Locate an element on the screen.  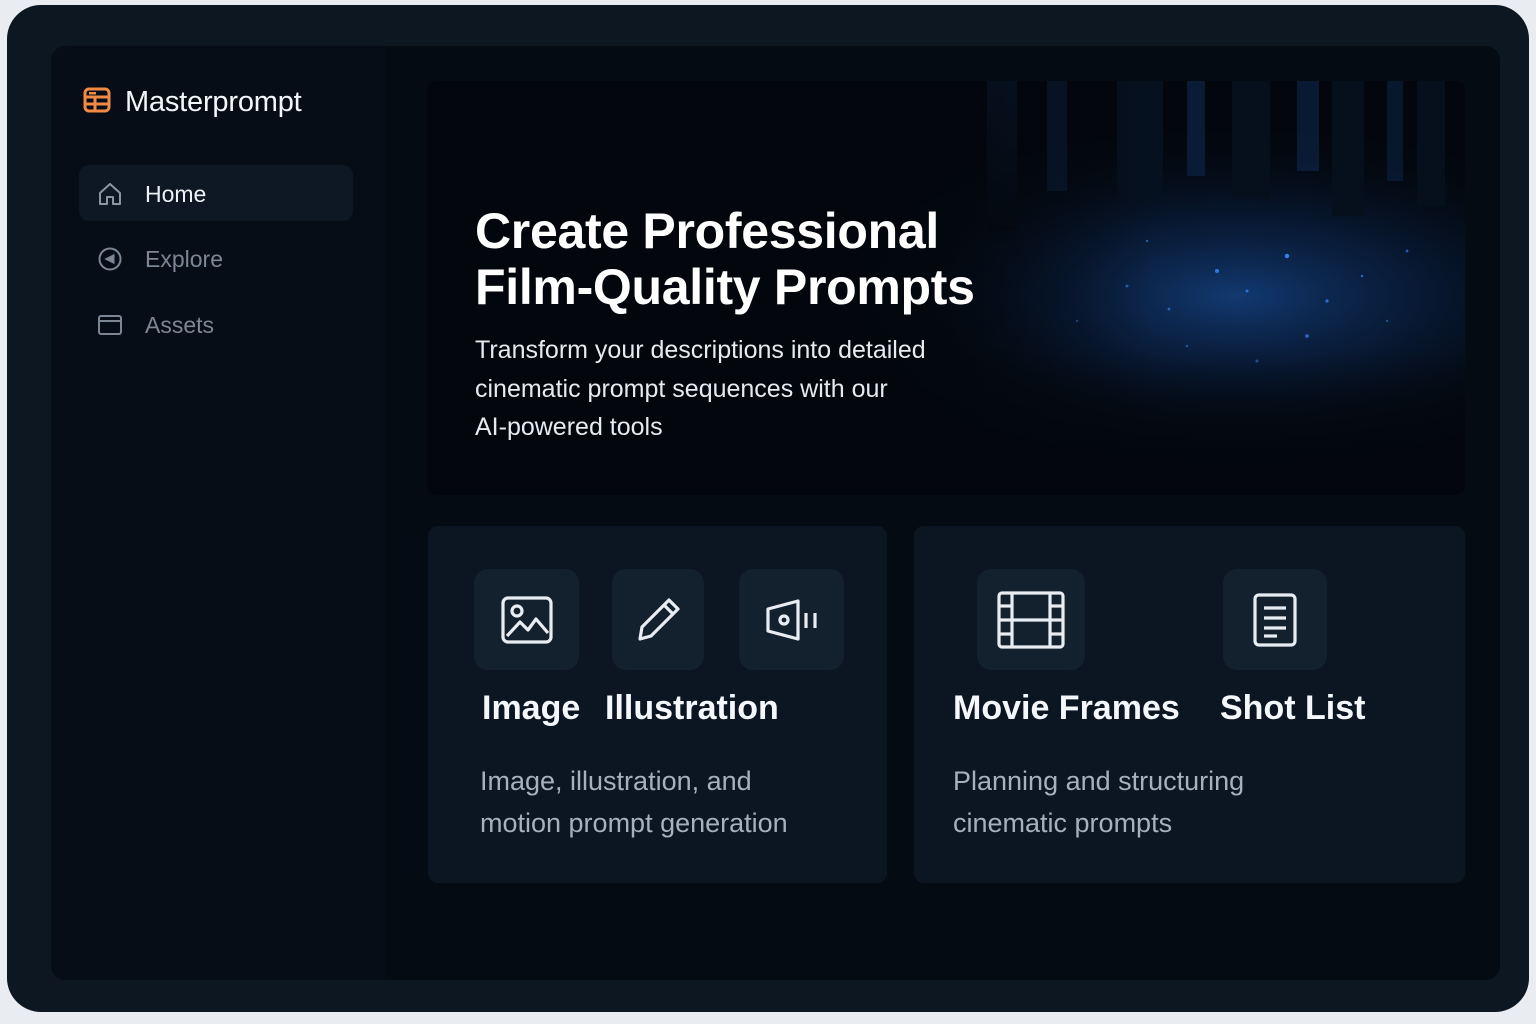
card-description-line: motion prompt generation is located at coordinates (634, 823).